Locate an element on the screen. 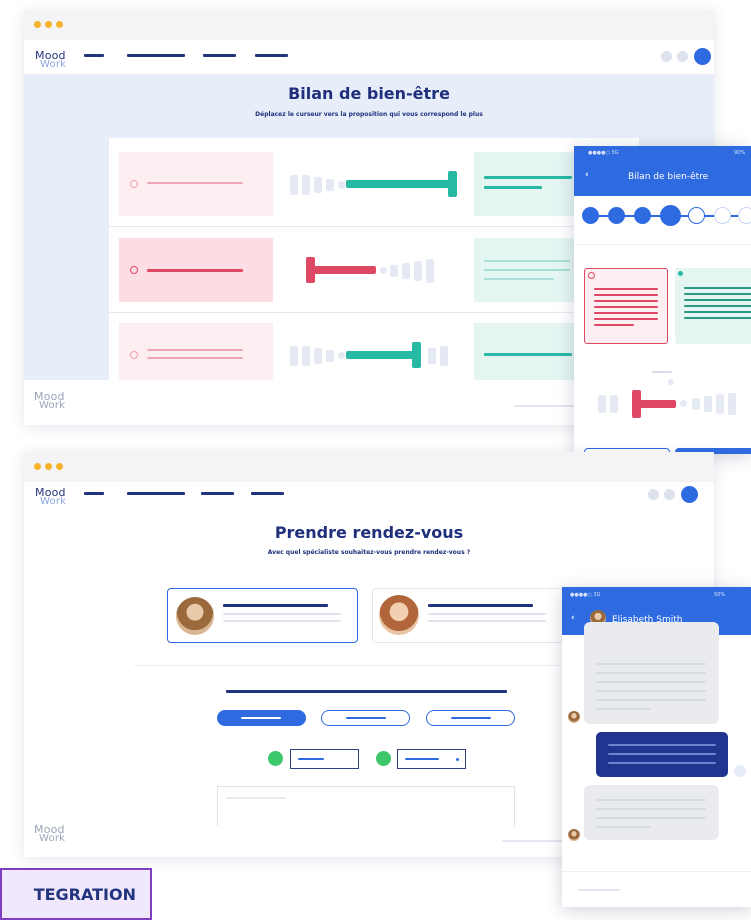 Image resolution: width=751 pixels, height=920 pixels. mobile-slider is located at coordinates (673, 404).